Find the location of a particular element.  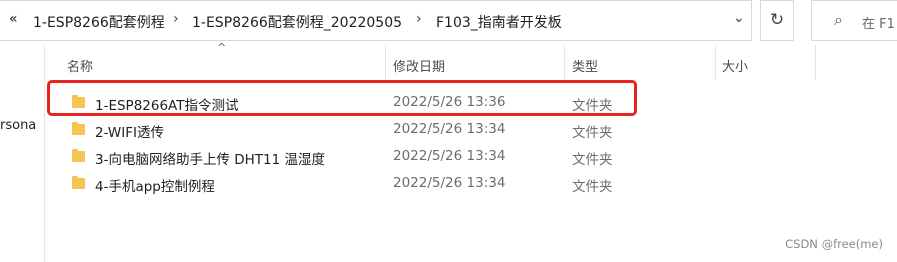

refresh-icon: ↻ is located at coordinates (777, 20).